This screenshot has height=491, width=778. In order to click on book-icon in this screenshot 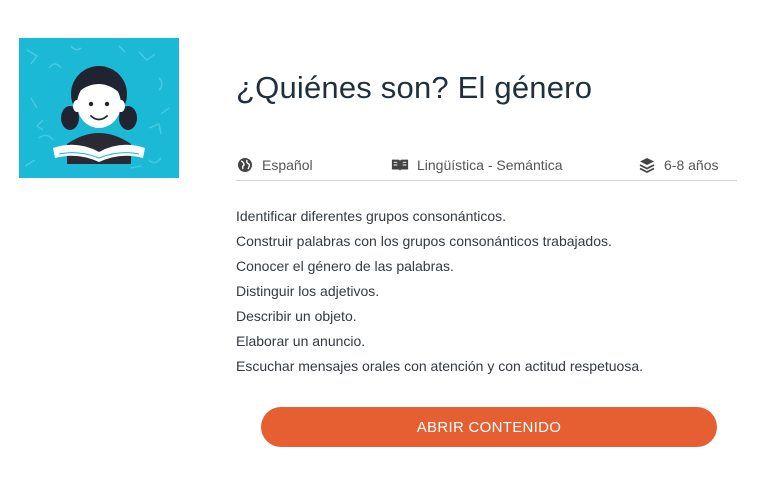, I will do `click(400, 165)`.